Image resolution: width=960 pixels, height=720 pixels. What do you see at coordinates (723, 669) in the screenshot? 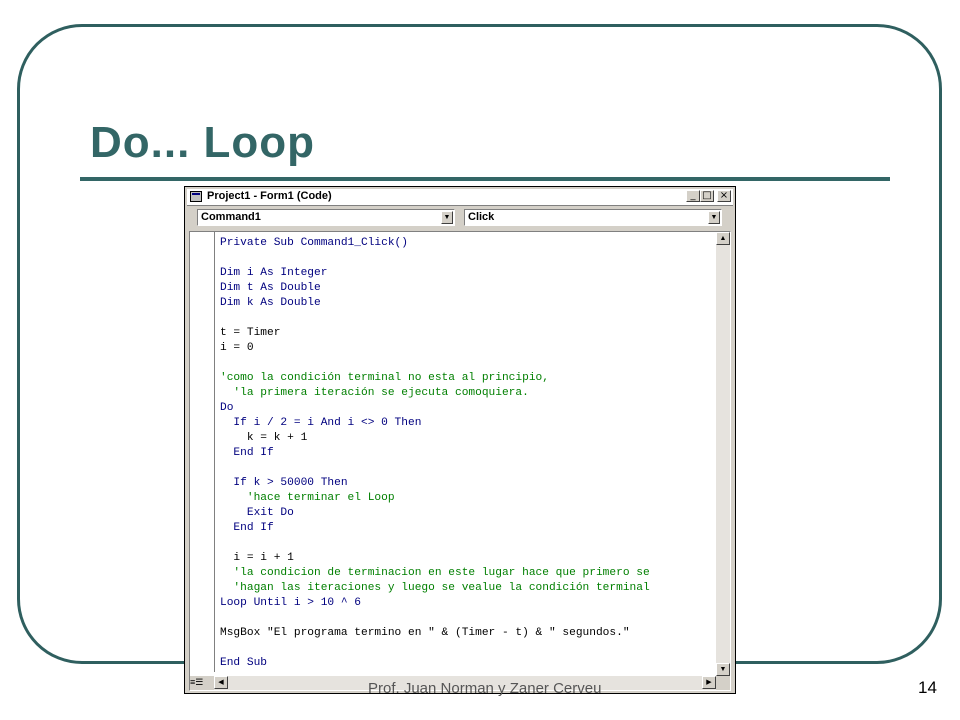
I see `scroll-down-icon: ▼` at bounding box center [723, 669].